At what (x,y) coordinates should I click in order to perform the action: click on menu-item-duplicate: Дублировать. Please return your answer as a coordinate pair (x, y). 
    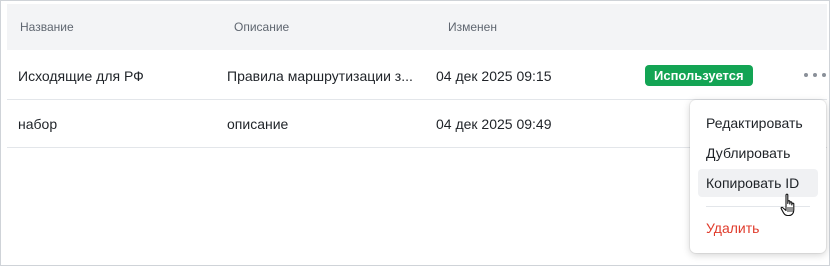
    Looking at the image, I should click on (758, 153).